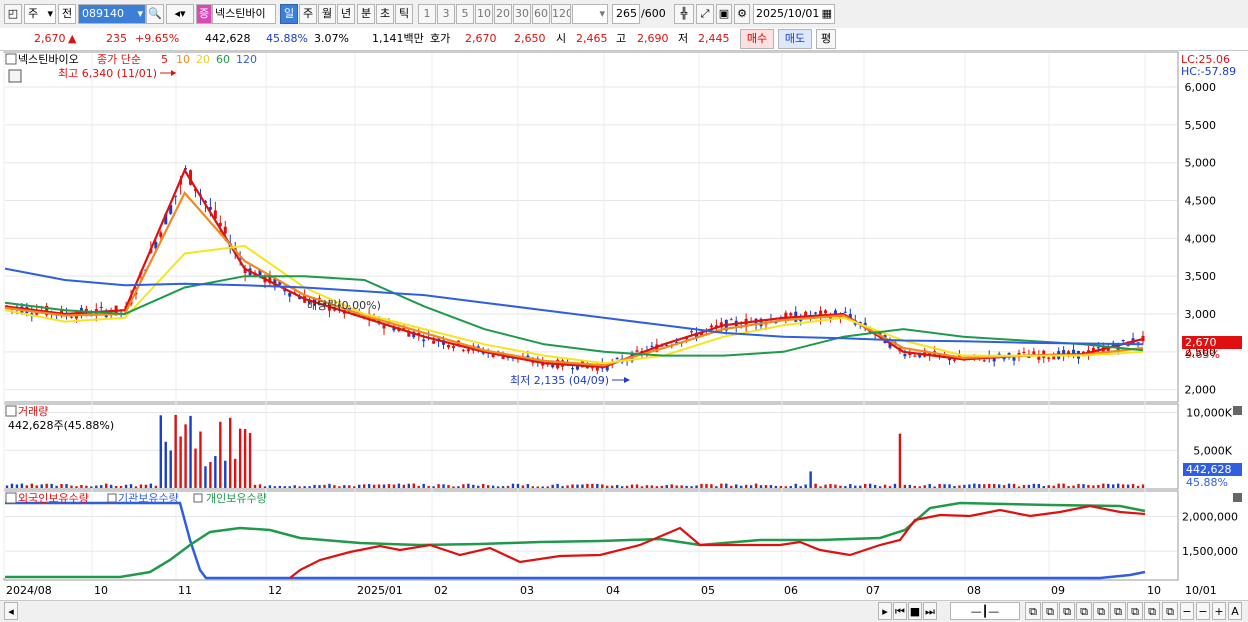 The height and width of the screenshot is (622, 1248). I want to click on zoom-icon-9: ⧉, so click(1170, 611).